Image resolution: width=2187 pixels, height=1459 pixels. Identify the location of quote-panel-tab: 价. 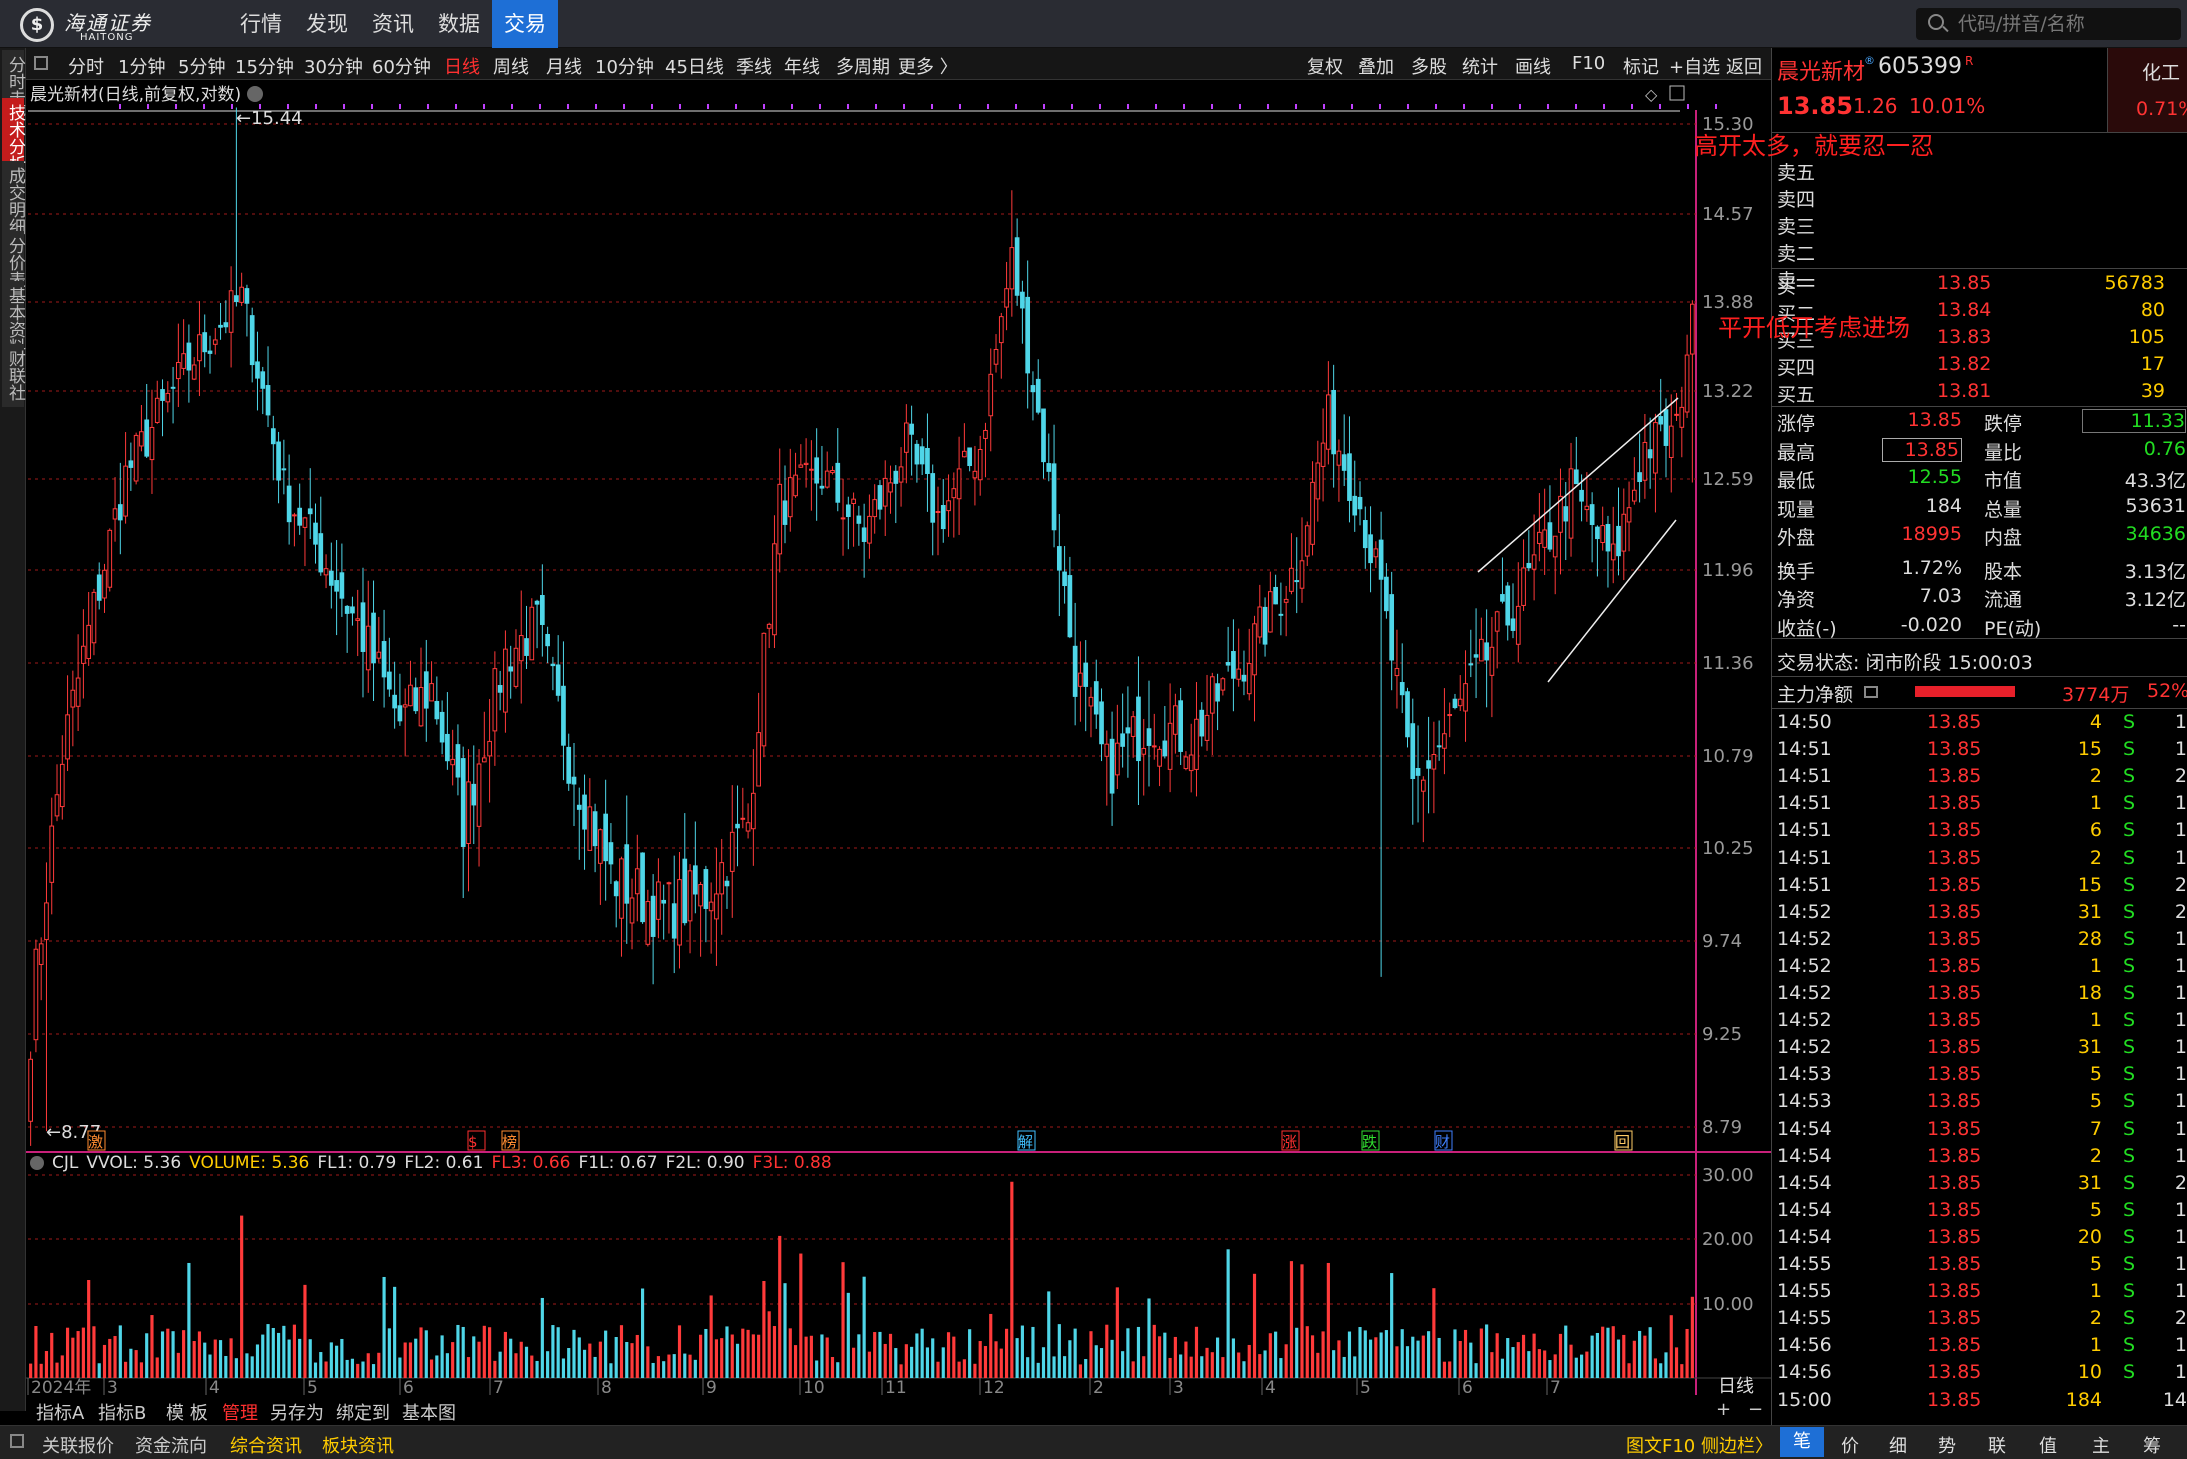
(1850, 1445).